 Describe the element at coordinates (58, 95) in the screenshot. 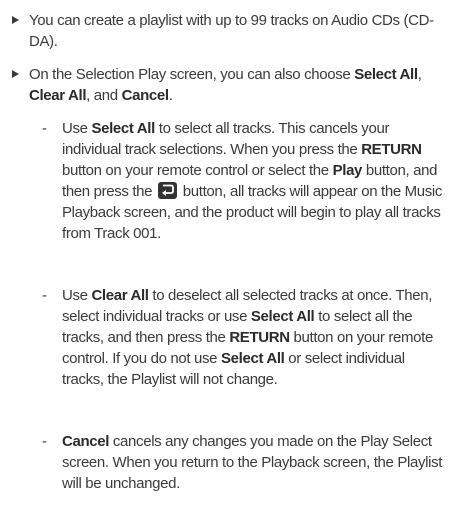

I see `term-clear-all: Clear All` at that location.